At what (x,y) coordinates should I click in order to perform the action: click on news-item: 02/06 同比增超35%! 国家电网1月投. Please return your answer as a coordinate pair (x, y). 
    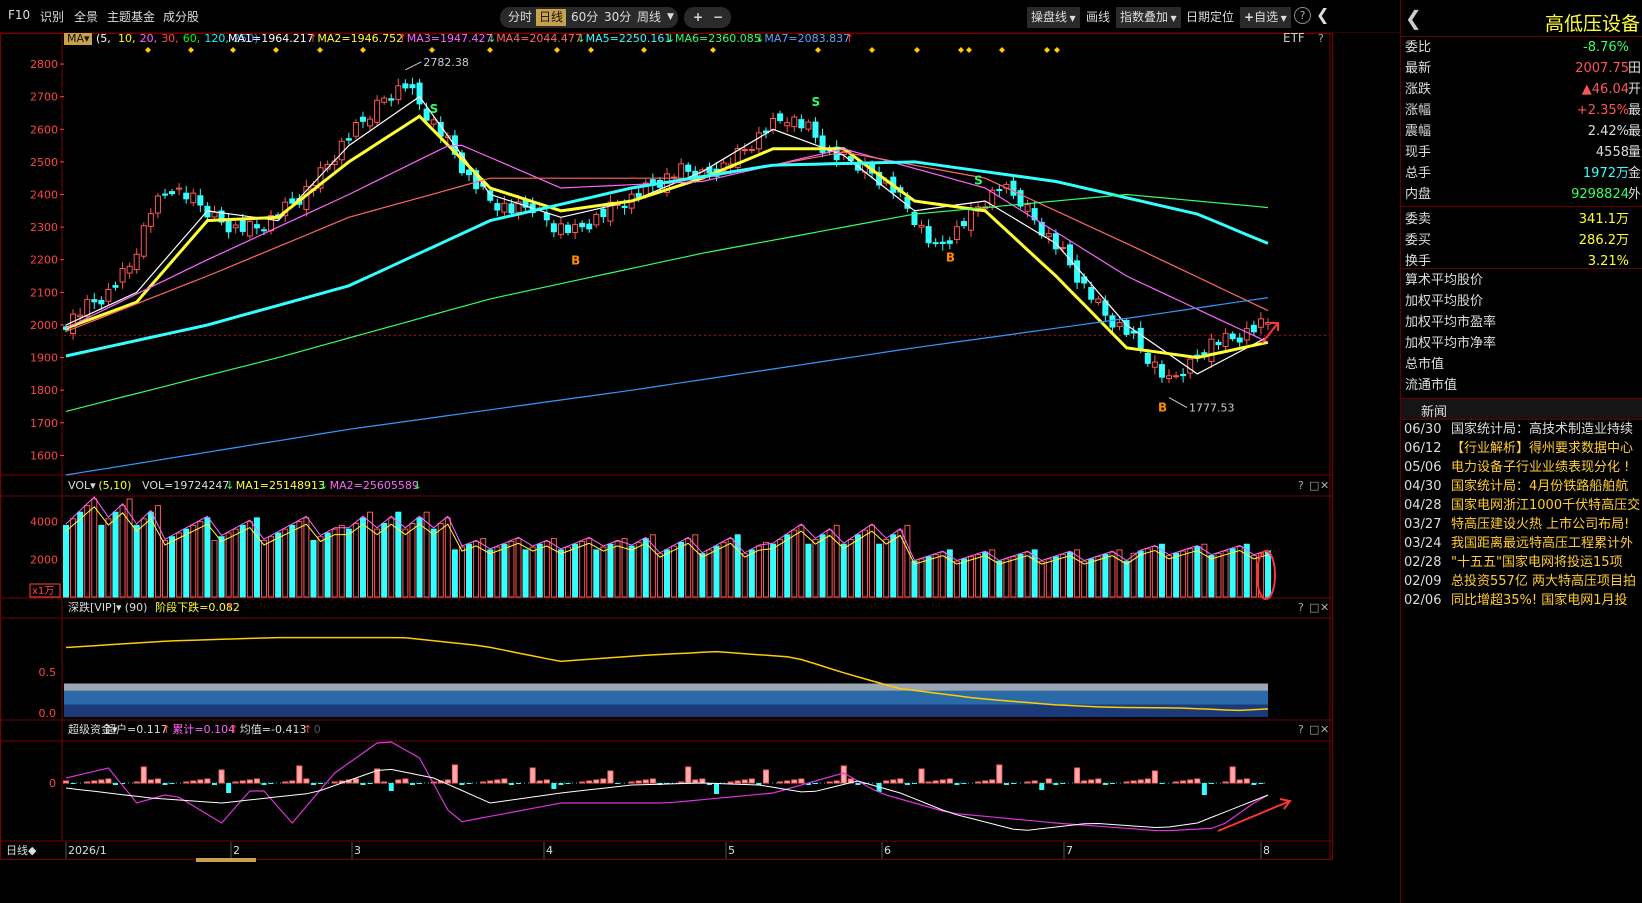
    Looking at the image, I should click on (1521, 601).